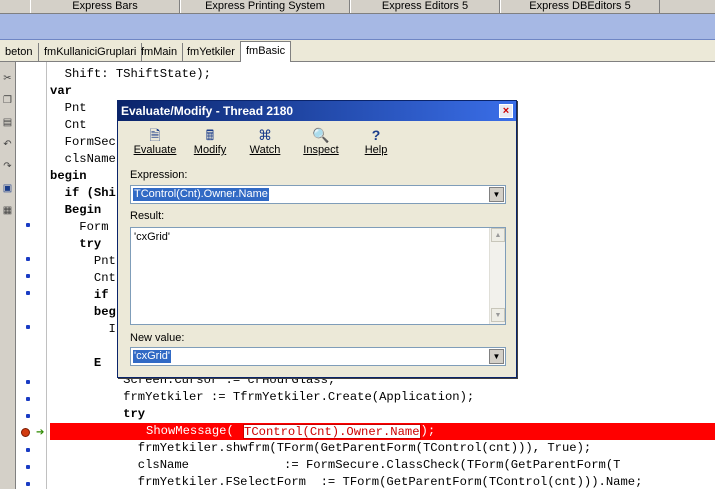 Image resolution: width=715 pixels, height=489 pixels. I want to click on evaluate-icon: 🗎, so click(155, 135).